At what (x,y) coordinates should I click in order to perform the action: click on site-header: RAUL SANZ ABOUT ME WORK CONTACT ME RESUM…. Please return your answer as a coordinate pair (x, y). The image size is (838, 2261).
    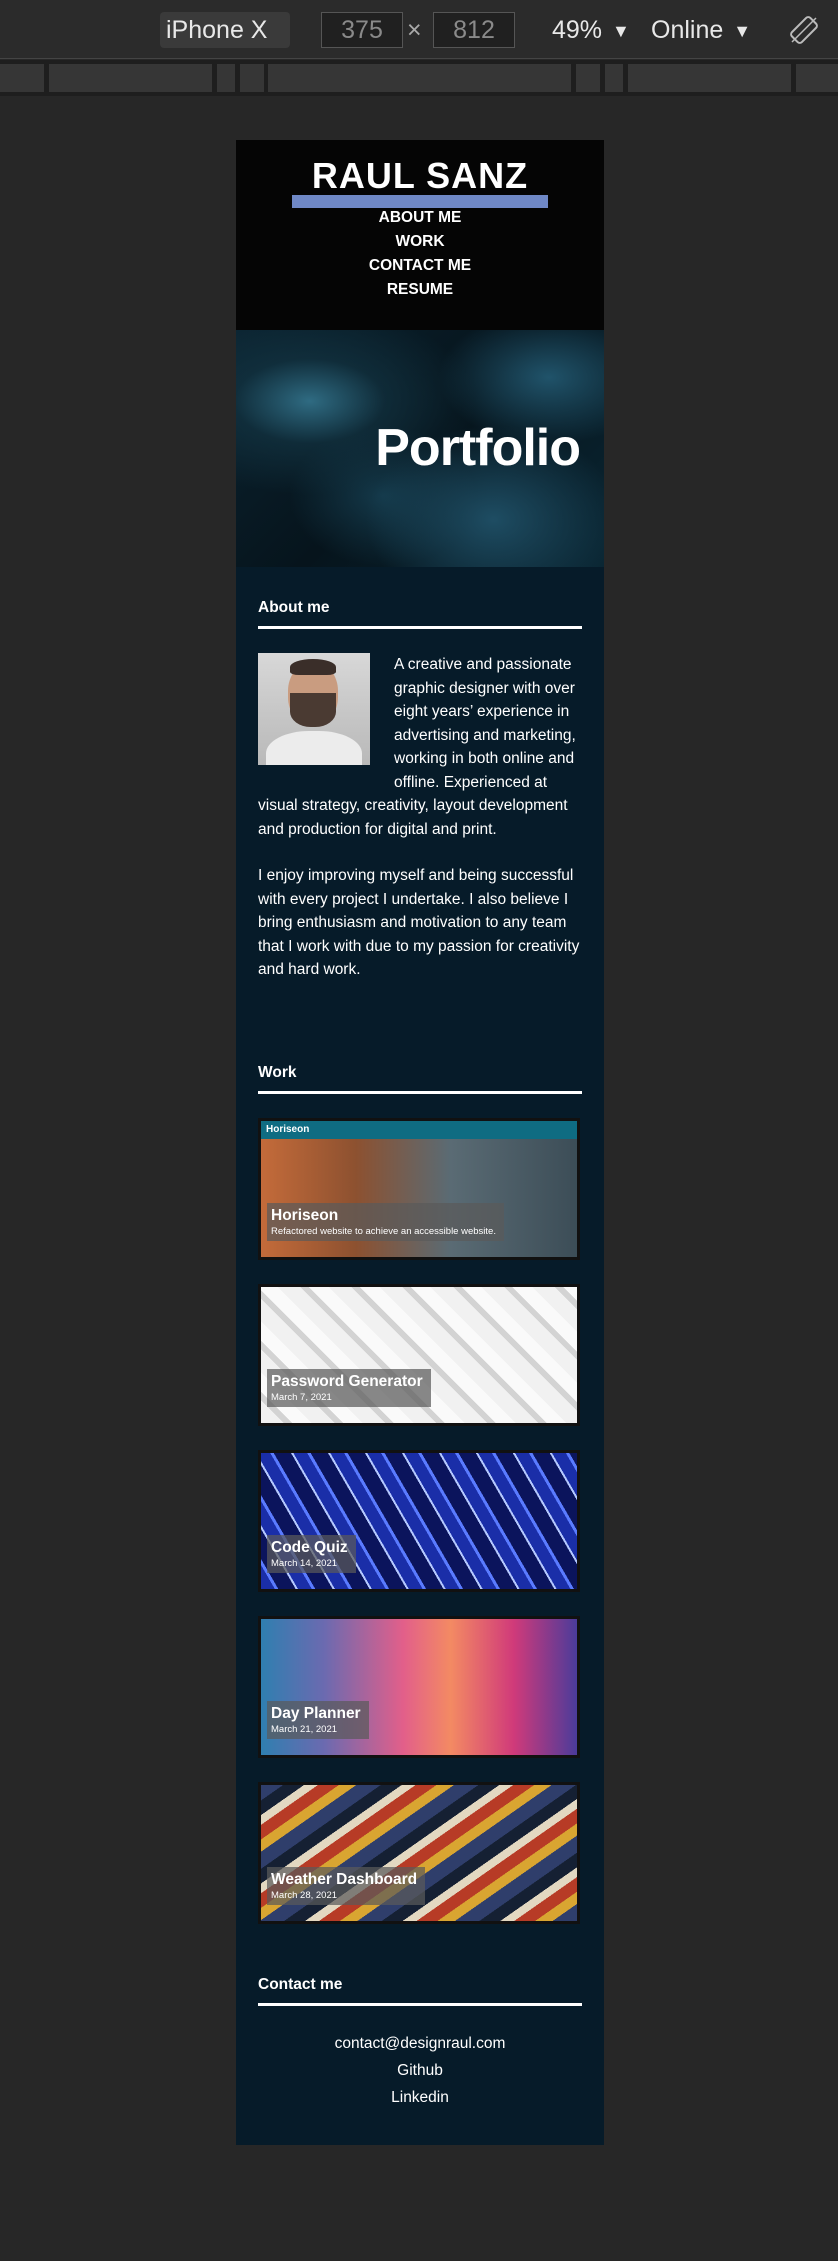
    Looking at the image, I should click on (420, 235).